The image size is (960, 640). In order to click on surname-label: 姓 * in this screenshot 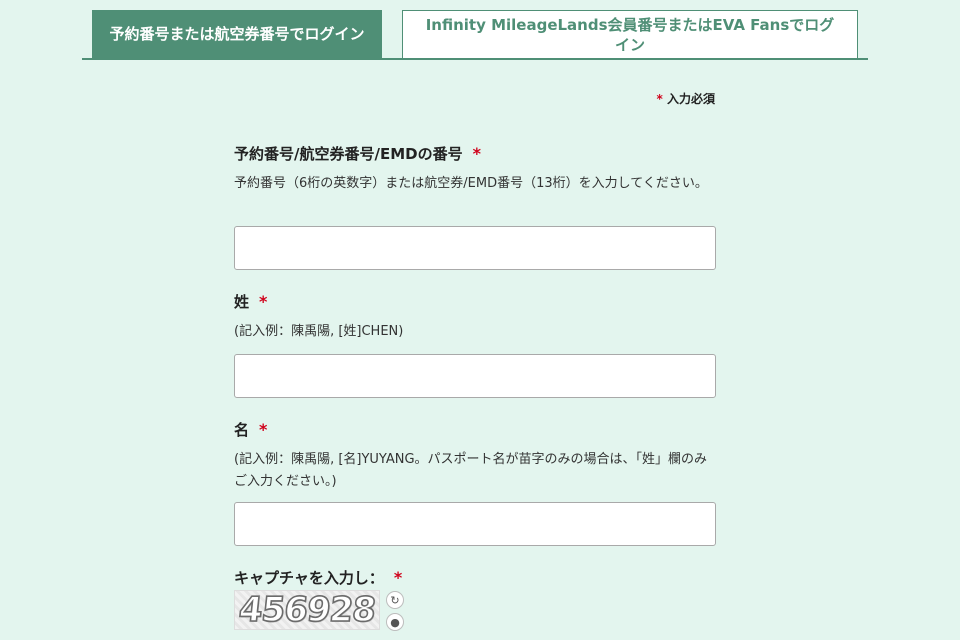, I will do `click(250, 301)`.